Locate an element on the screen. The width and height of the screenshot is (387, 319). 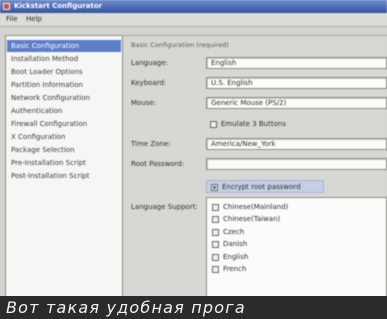
language-option-label: Chinese(Mainland) is located at coordinates (256, 207).